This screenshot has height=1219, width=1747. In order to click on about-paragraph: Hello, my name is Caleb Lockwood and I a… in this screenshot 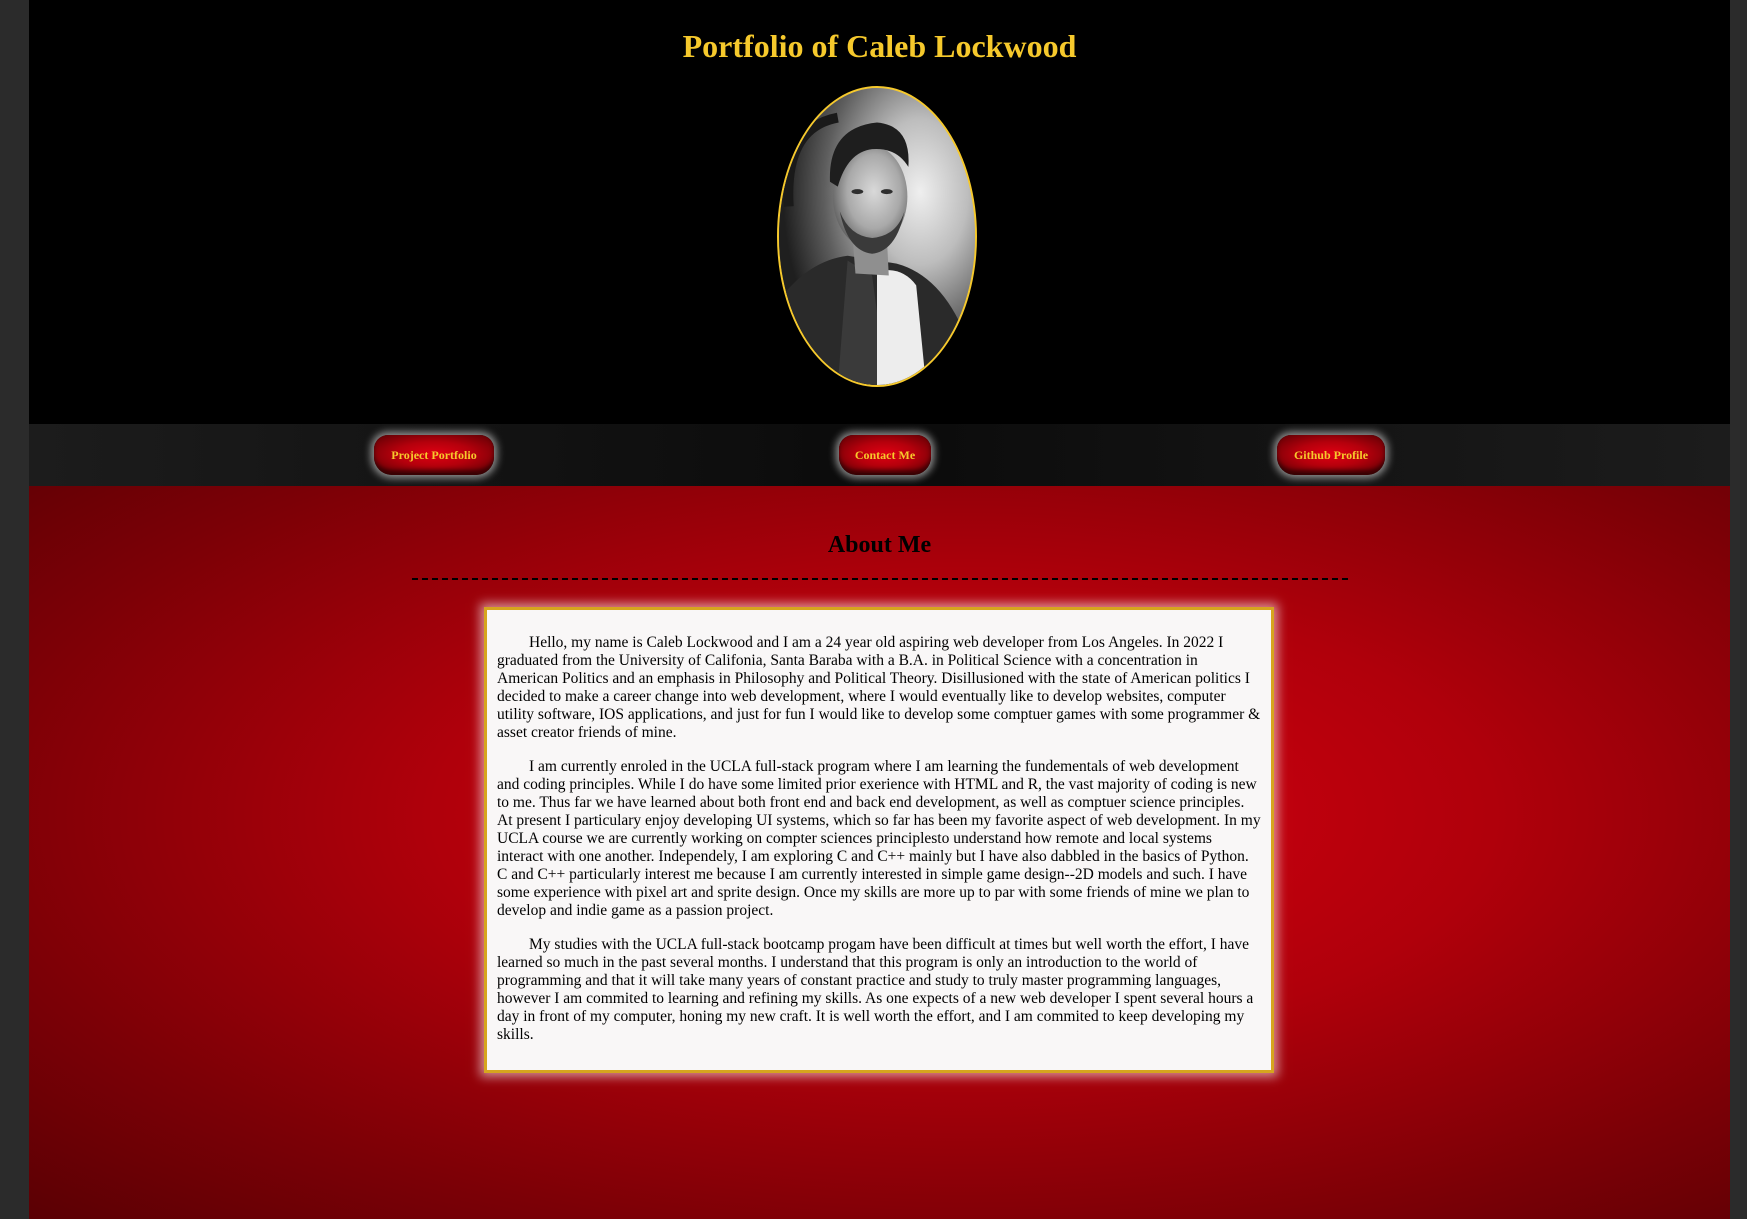, I will do `click(879, 687)`.